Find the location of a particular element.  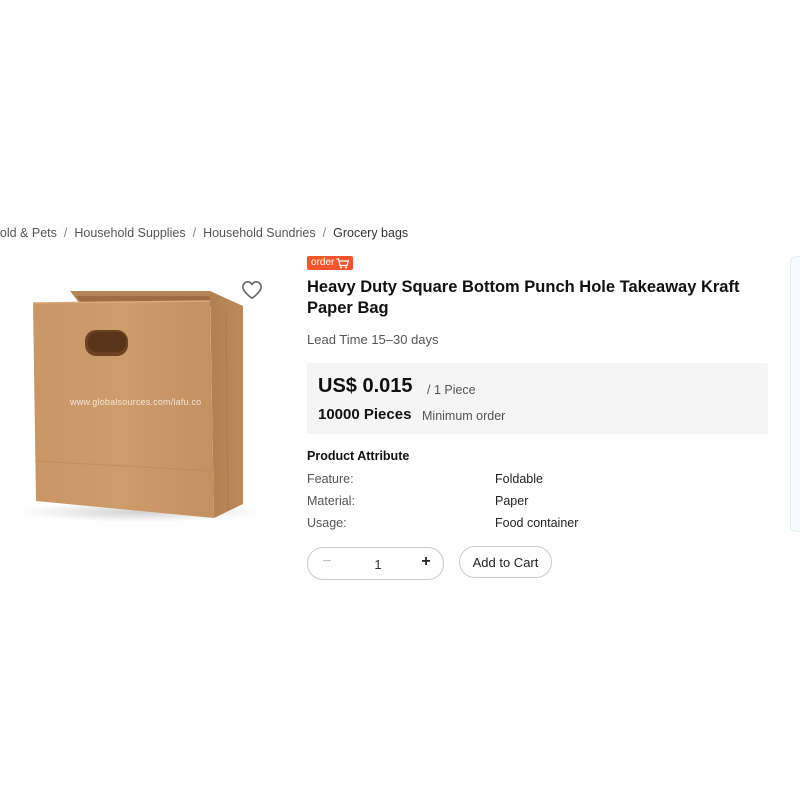

quantity-input is located at coordinates (378, 564).